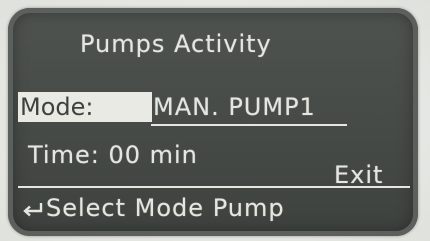  What do you see at coordinates (176, 44) in the screenshot?
I see `screen-title: Pumps Activity` at bounding box center [176, 44].